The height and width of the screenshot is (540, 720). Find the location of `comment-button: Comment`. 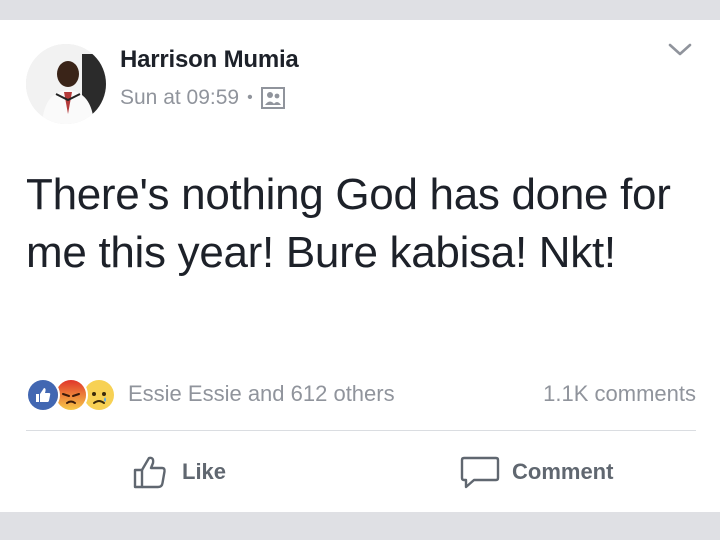

comment-button: Comment is located at coordinates (536, 472).